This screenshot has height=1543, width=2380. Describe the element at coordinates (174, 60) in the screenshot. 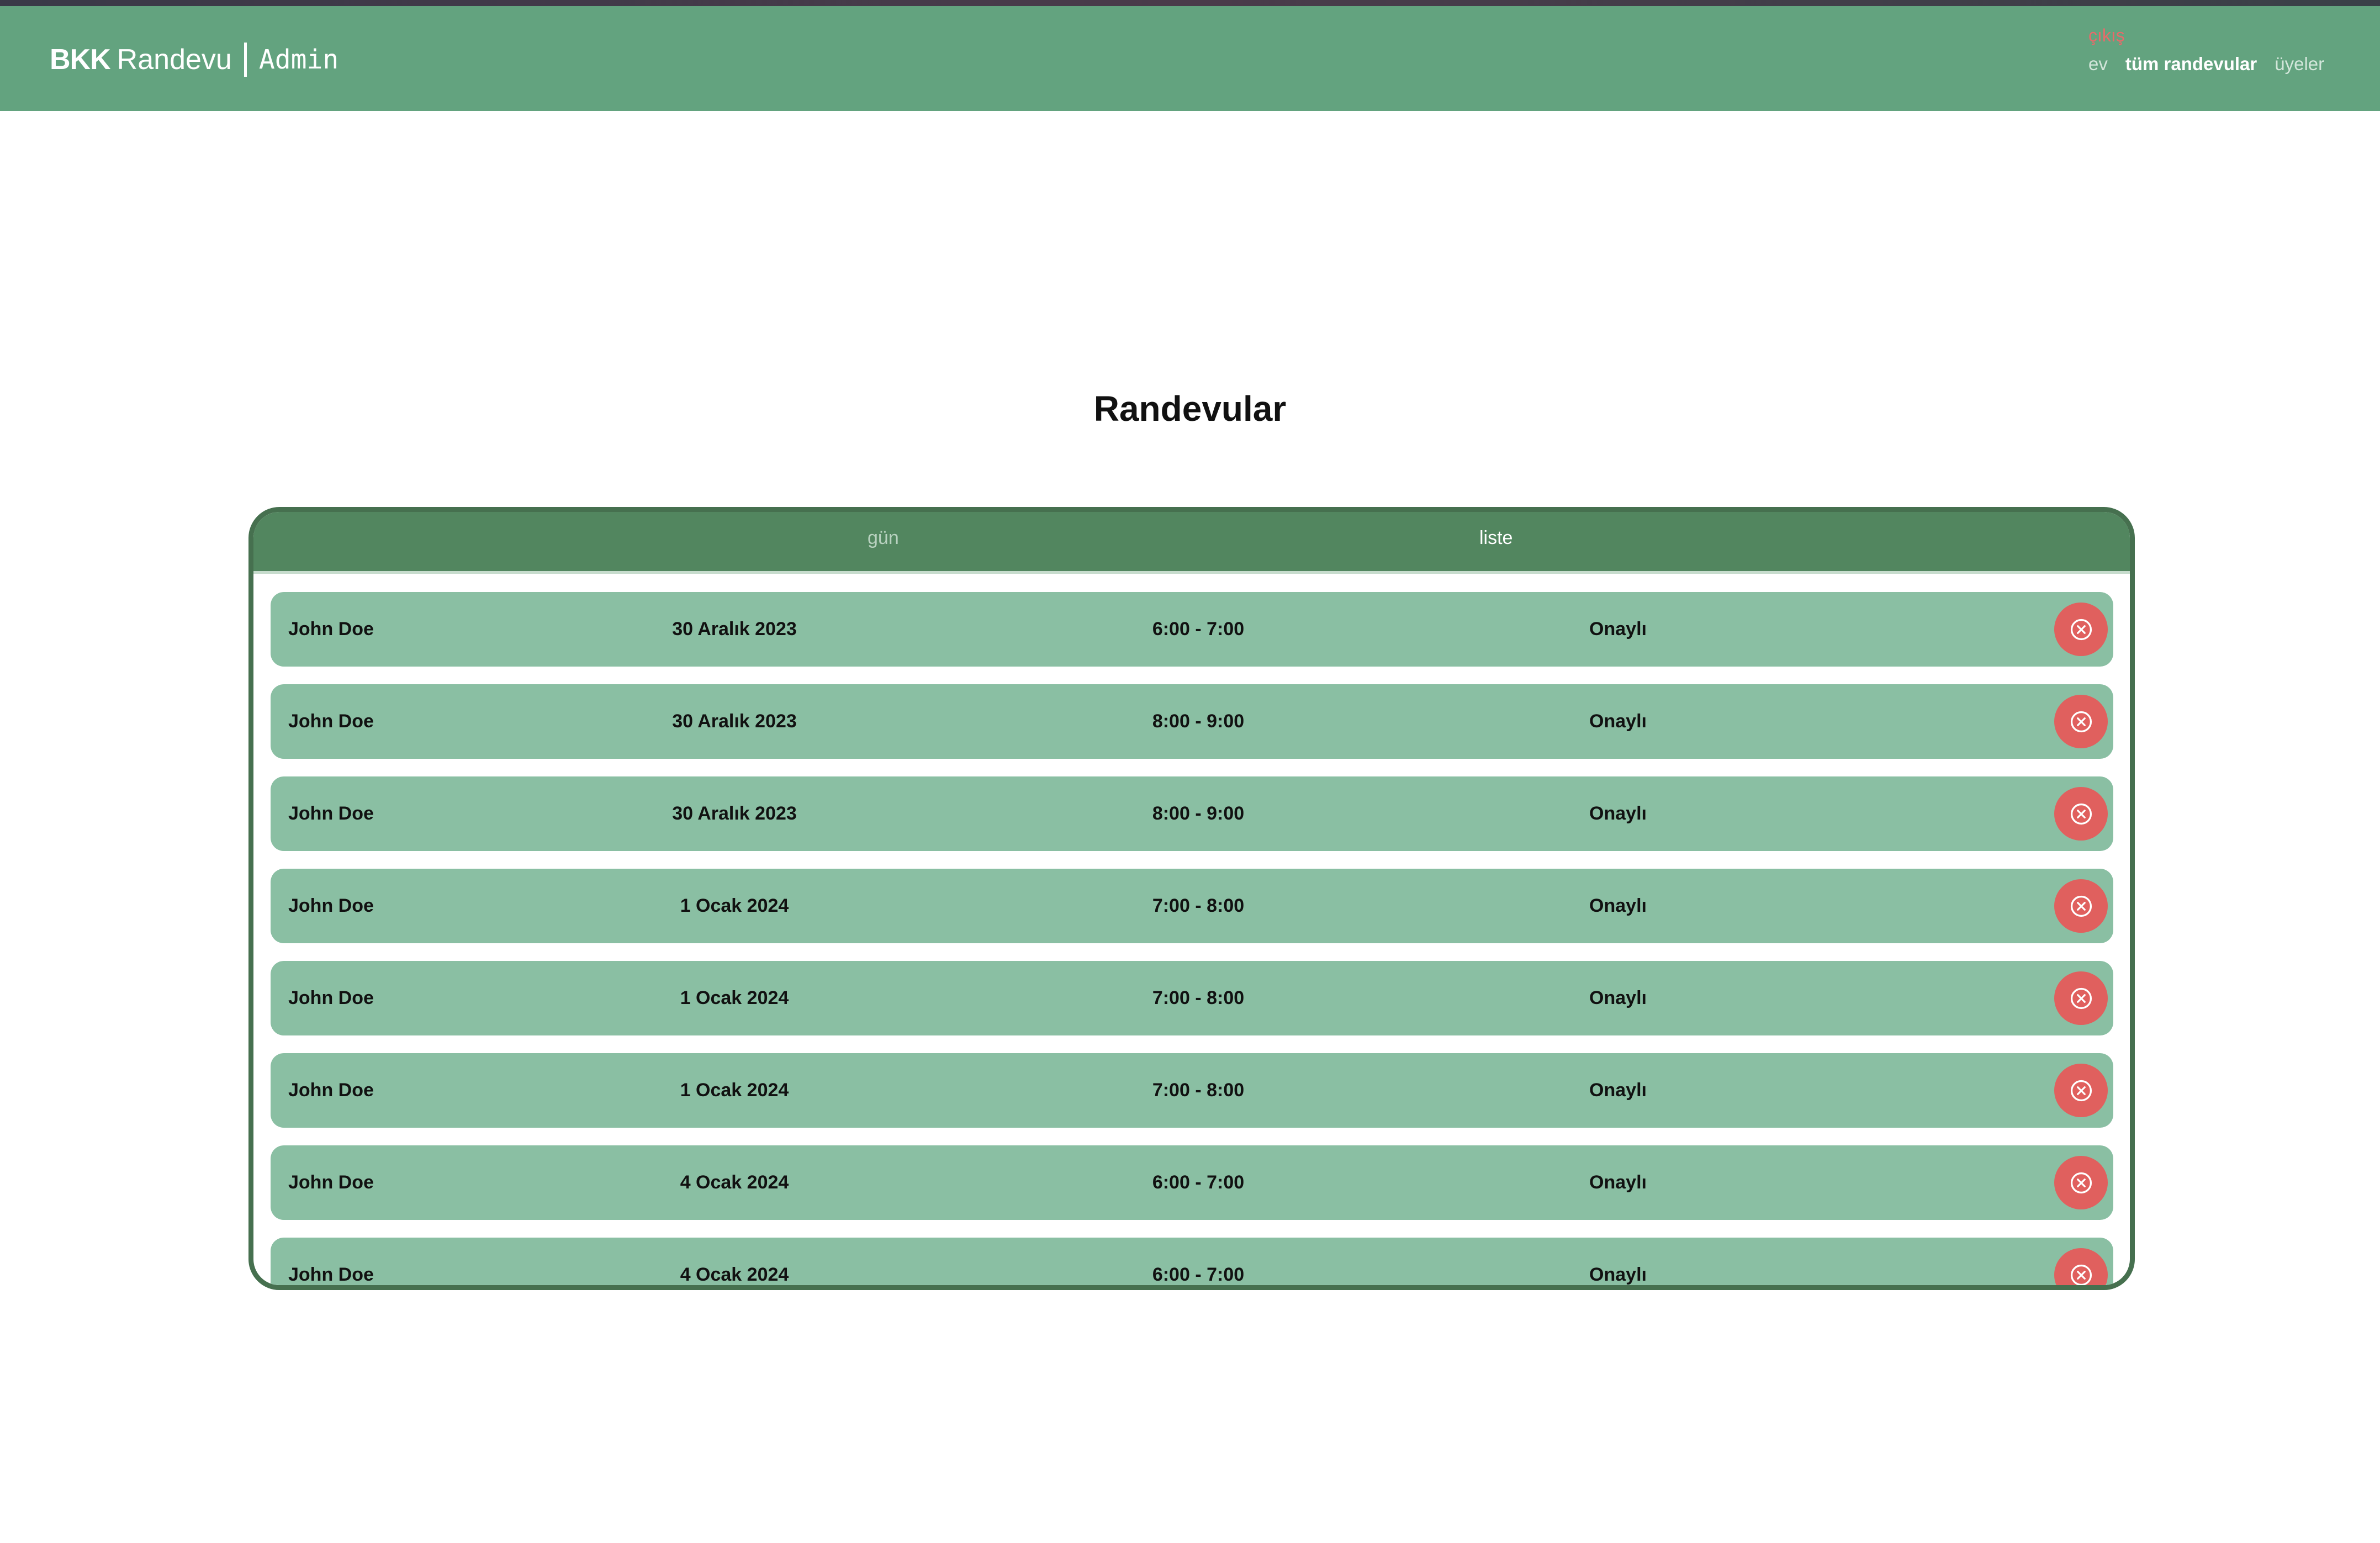

I see `brand-randevu: Randevu` at that location.